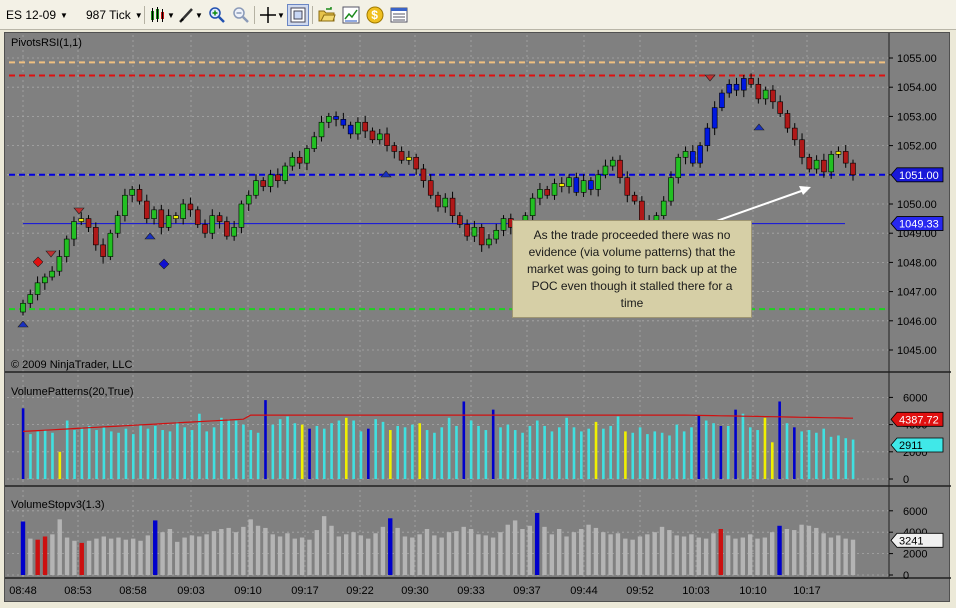 The image size is (956, 608). What do you see at coordinates (917, 147) in the screenshot?
I see `price-axis-label: 1052.00` at bounding box center [917, 147].